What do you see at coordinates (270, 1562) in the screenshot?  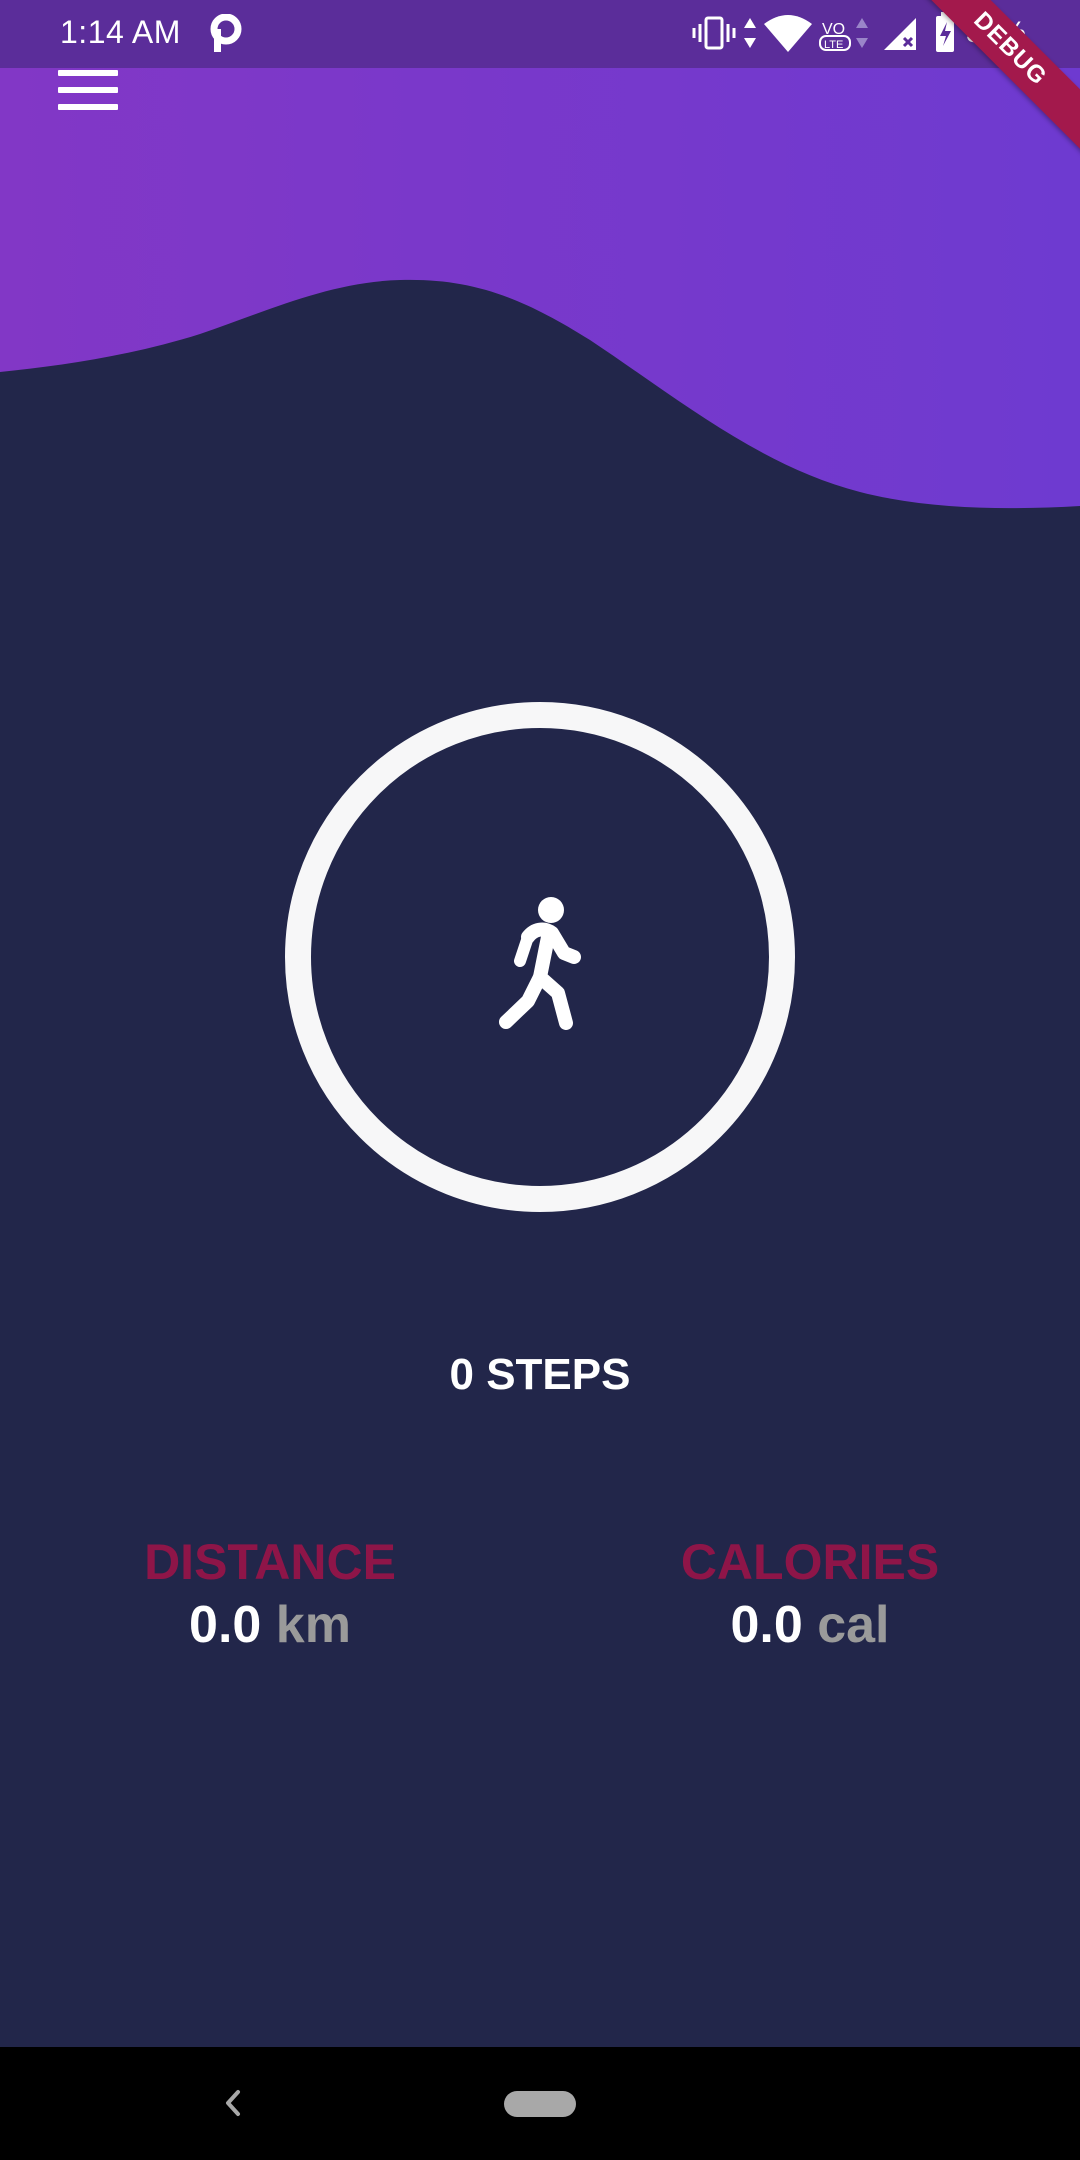 I see `distance-label: DISTANCE` at bounding box center [270, 1562].